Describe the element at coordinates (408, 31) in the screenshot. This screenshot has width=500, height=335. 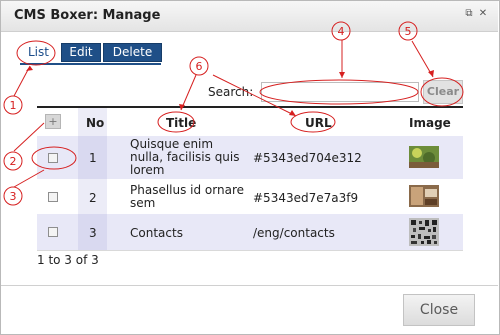
I see `annotation-label: 5` at that location.